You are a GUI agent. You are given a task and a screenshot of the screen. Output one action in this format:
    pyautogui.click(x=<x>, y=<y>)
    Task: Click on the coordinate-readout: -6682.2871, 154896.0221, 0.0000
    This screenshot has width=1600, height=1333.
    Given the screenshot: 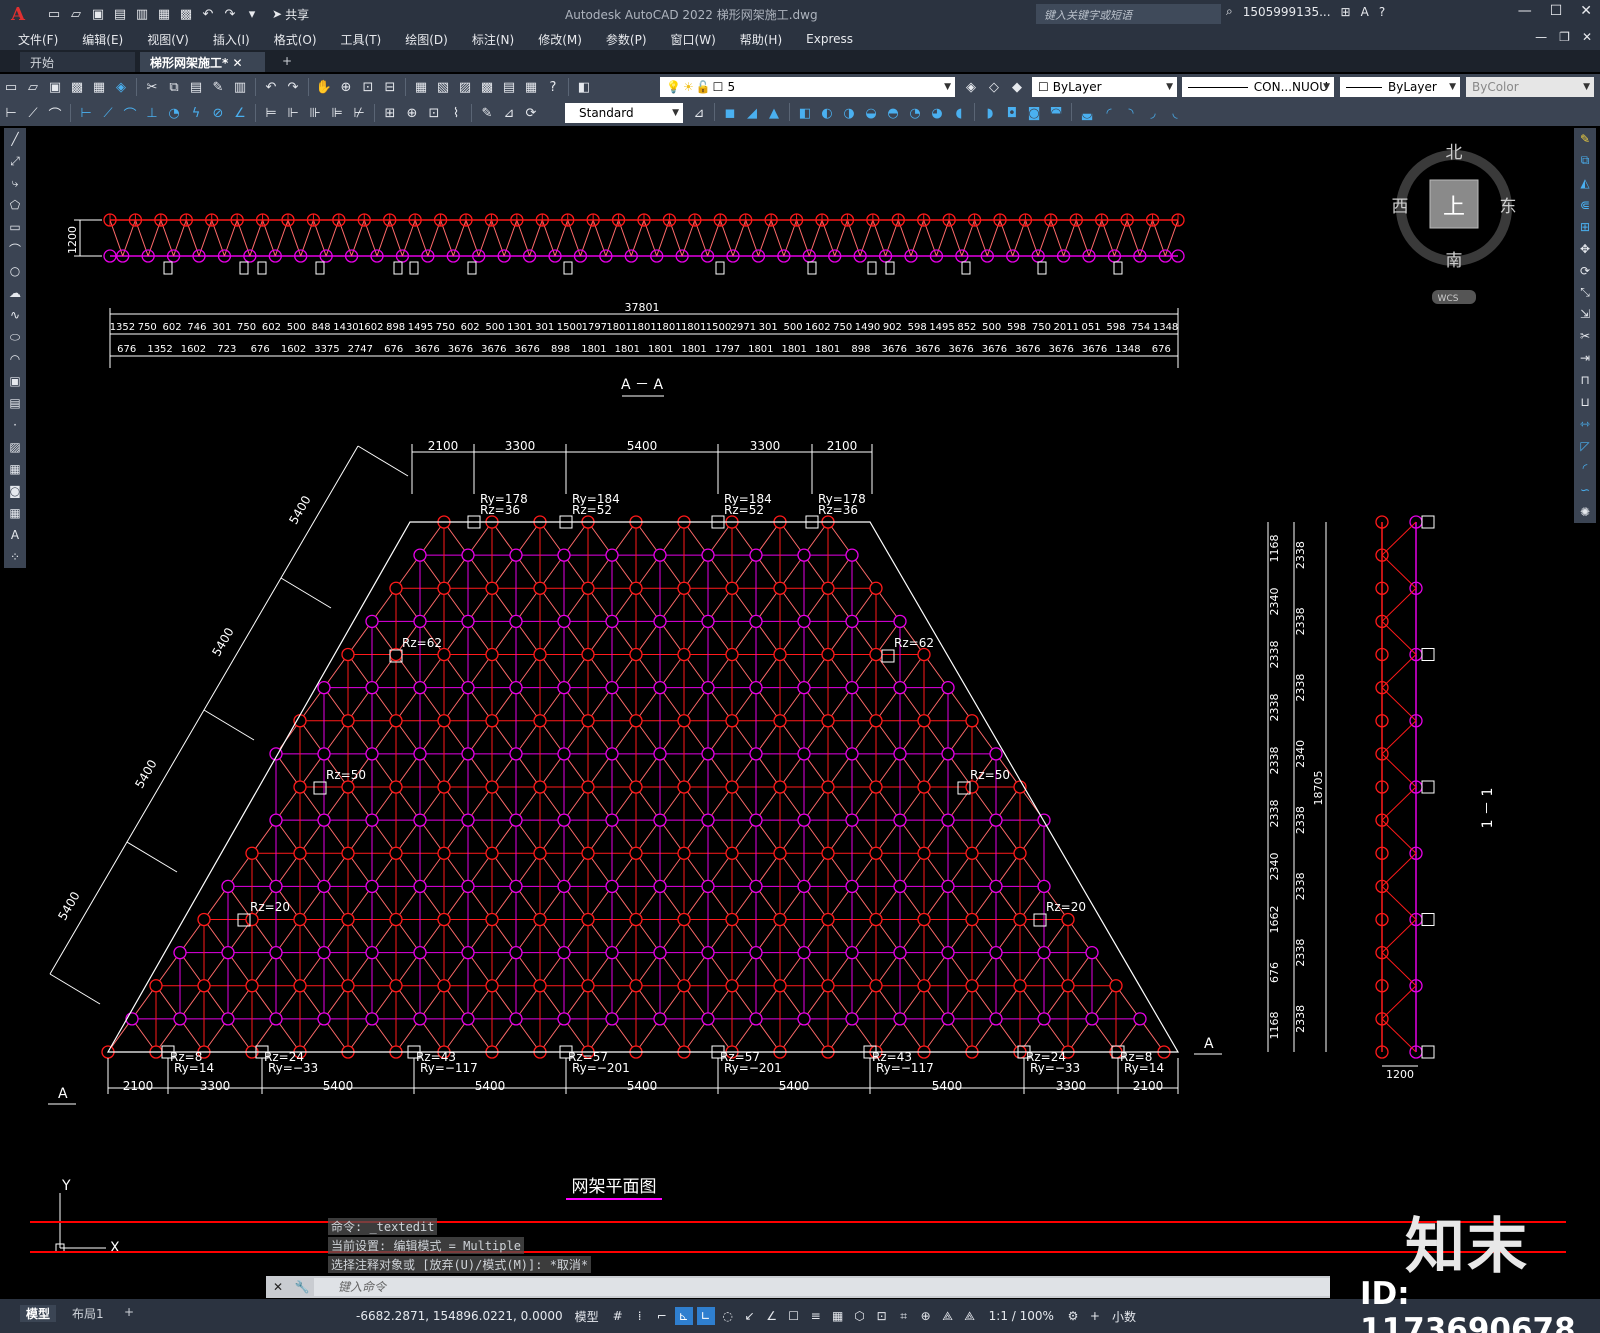 What is the action you would take?
    pyautogui.click(x=459, y=1316)
    